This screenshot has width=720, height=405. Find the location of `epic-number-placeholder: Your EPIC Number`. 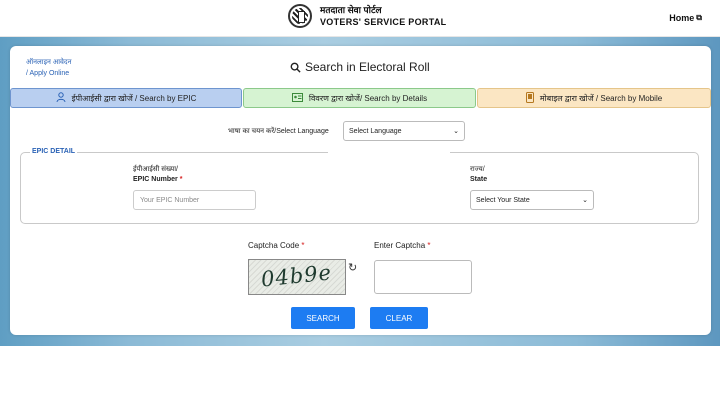

epic-number-placeholder: Your EPIC Number is located at coordinates (170, 200).